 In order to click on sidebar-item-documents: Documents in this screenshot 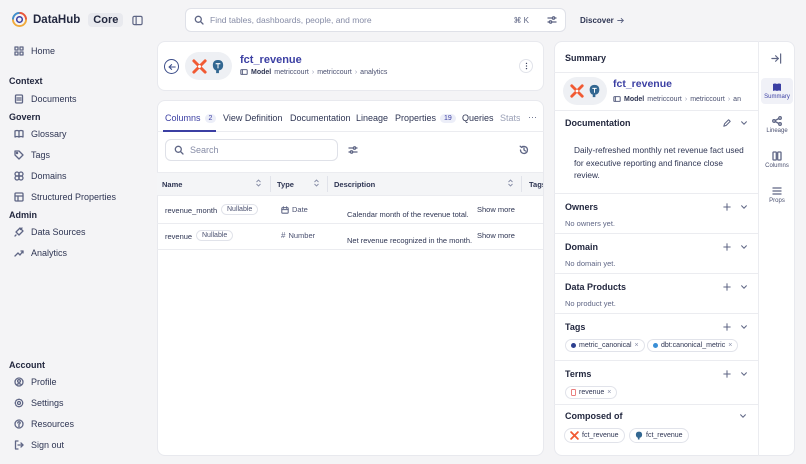, I will do `click(45, 99)`.